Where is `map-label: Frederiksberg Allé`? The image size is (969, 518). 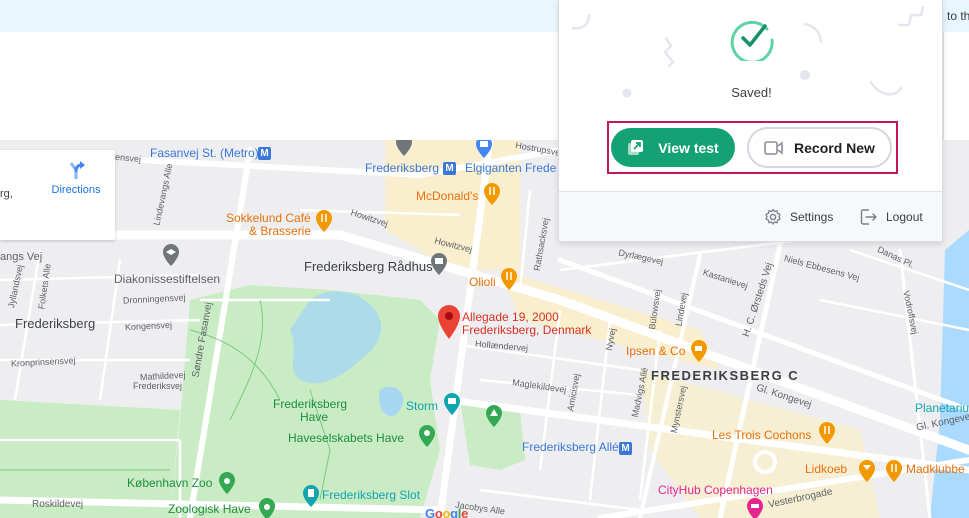 map-label: Frederiksberg Allé is located at coordinates (570, 447).